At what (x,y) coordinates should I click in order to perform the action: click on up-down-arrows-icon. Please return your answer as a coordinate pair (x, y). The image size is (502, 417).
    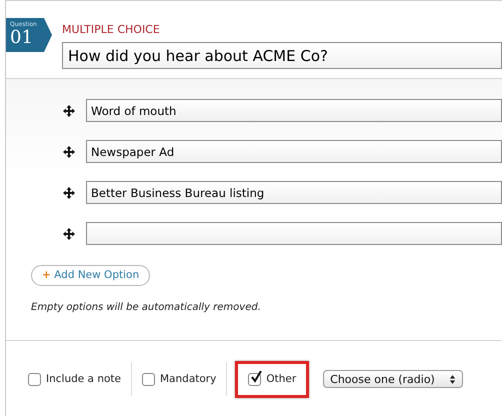
    Looking at the image, I should click on (452, 379).